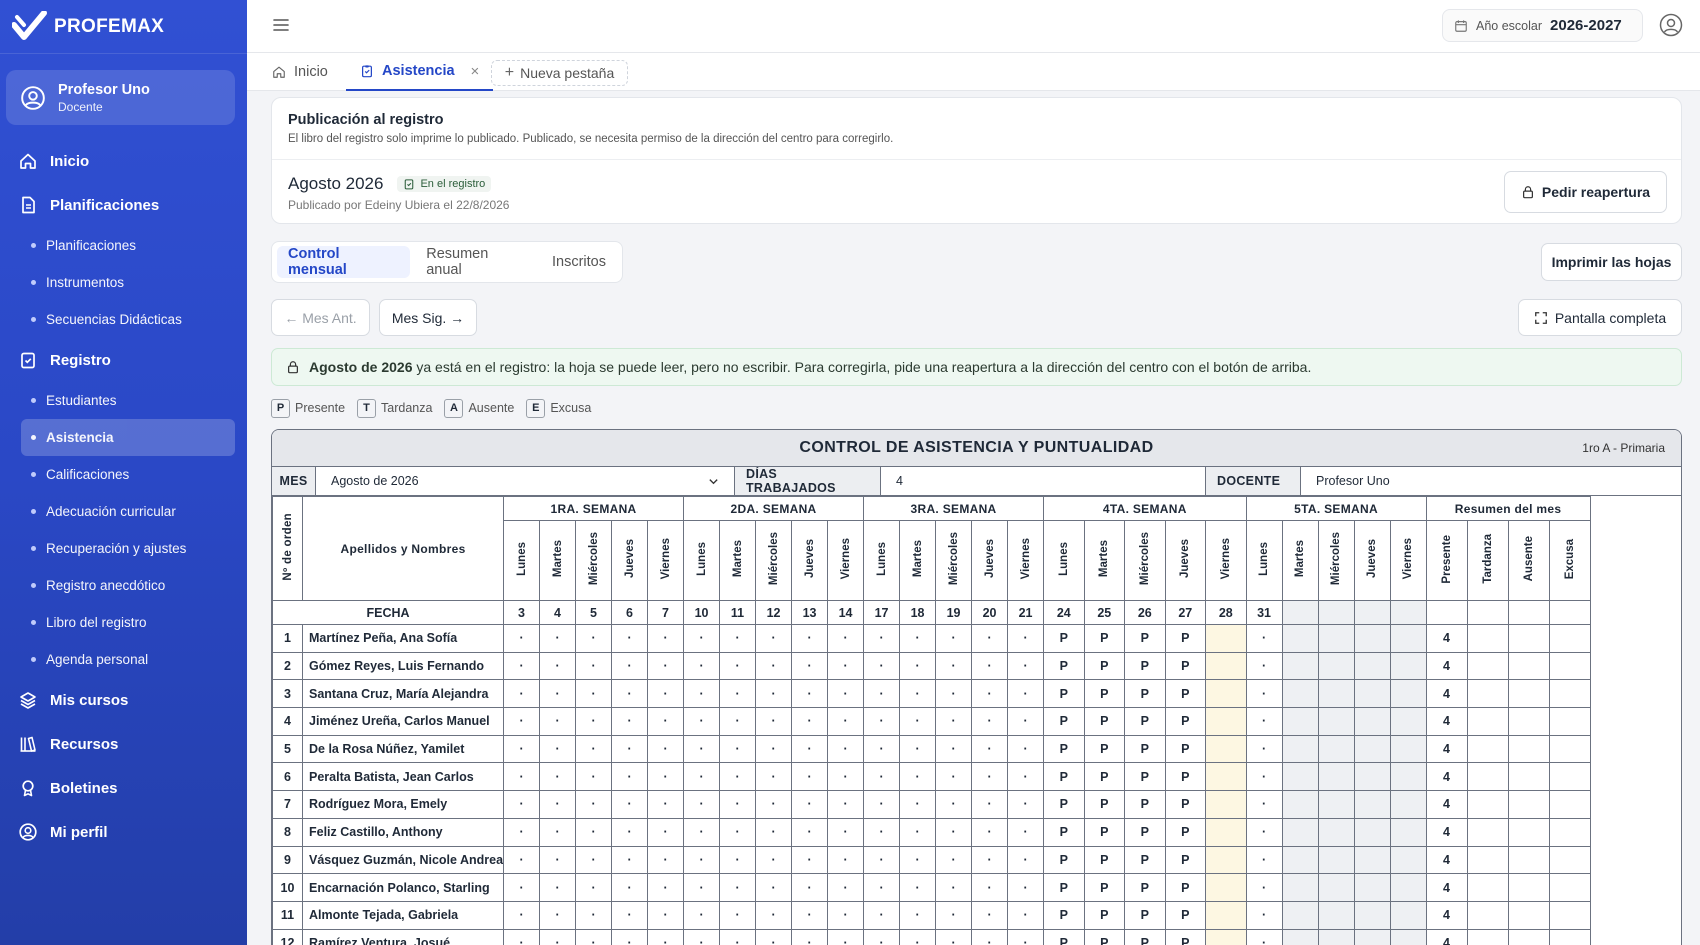 The width and height of the screenshot is (1700, 945). Describe the element at coordinates (123, 832) in the screenshot. I see `sidebar-item-mi-perfil: Mi perfil` at that location.